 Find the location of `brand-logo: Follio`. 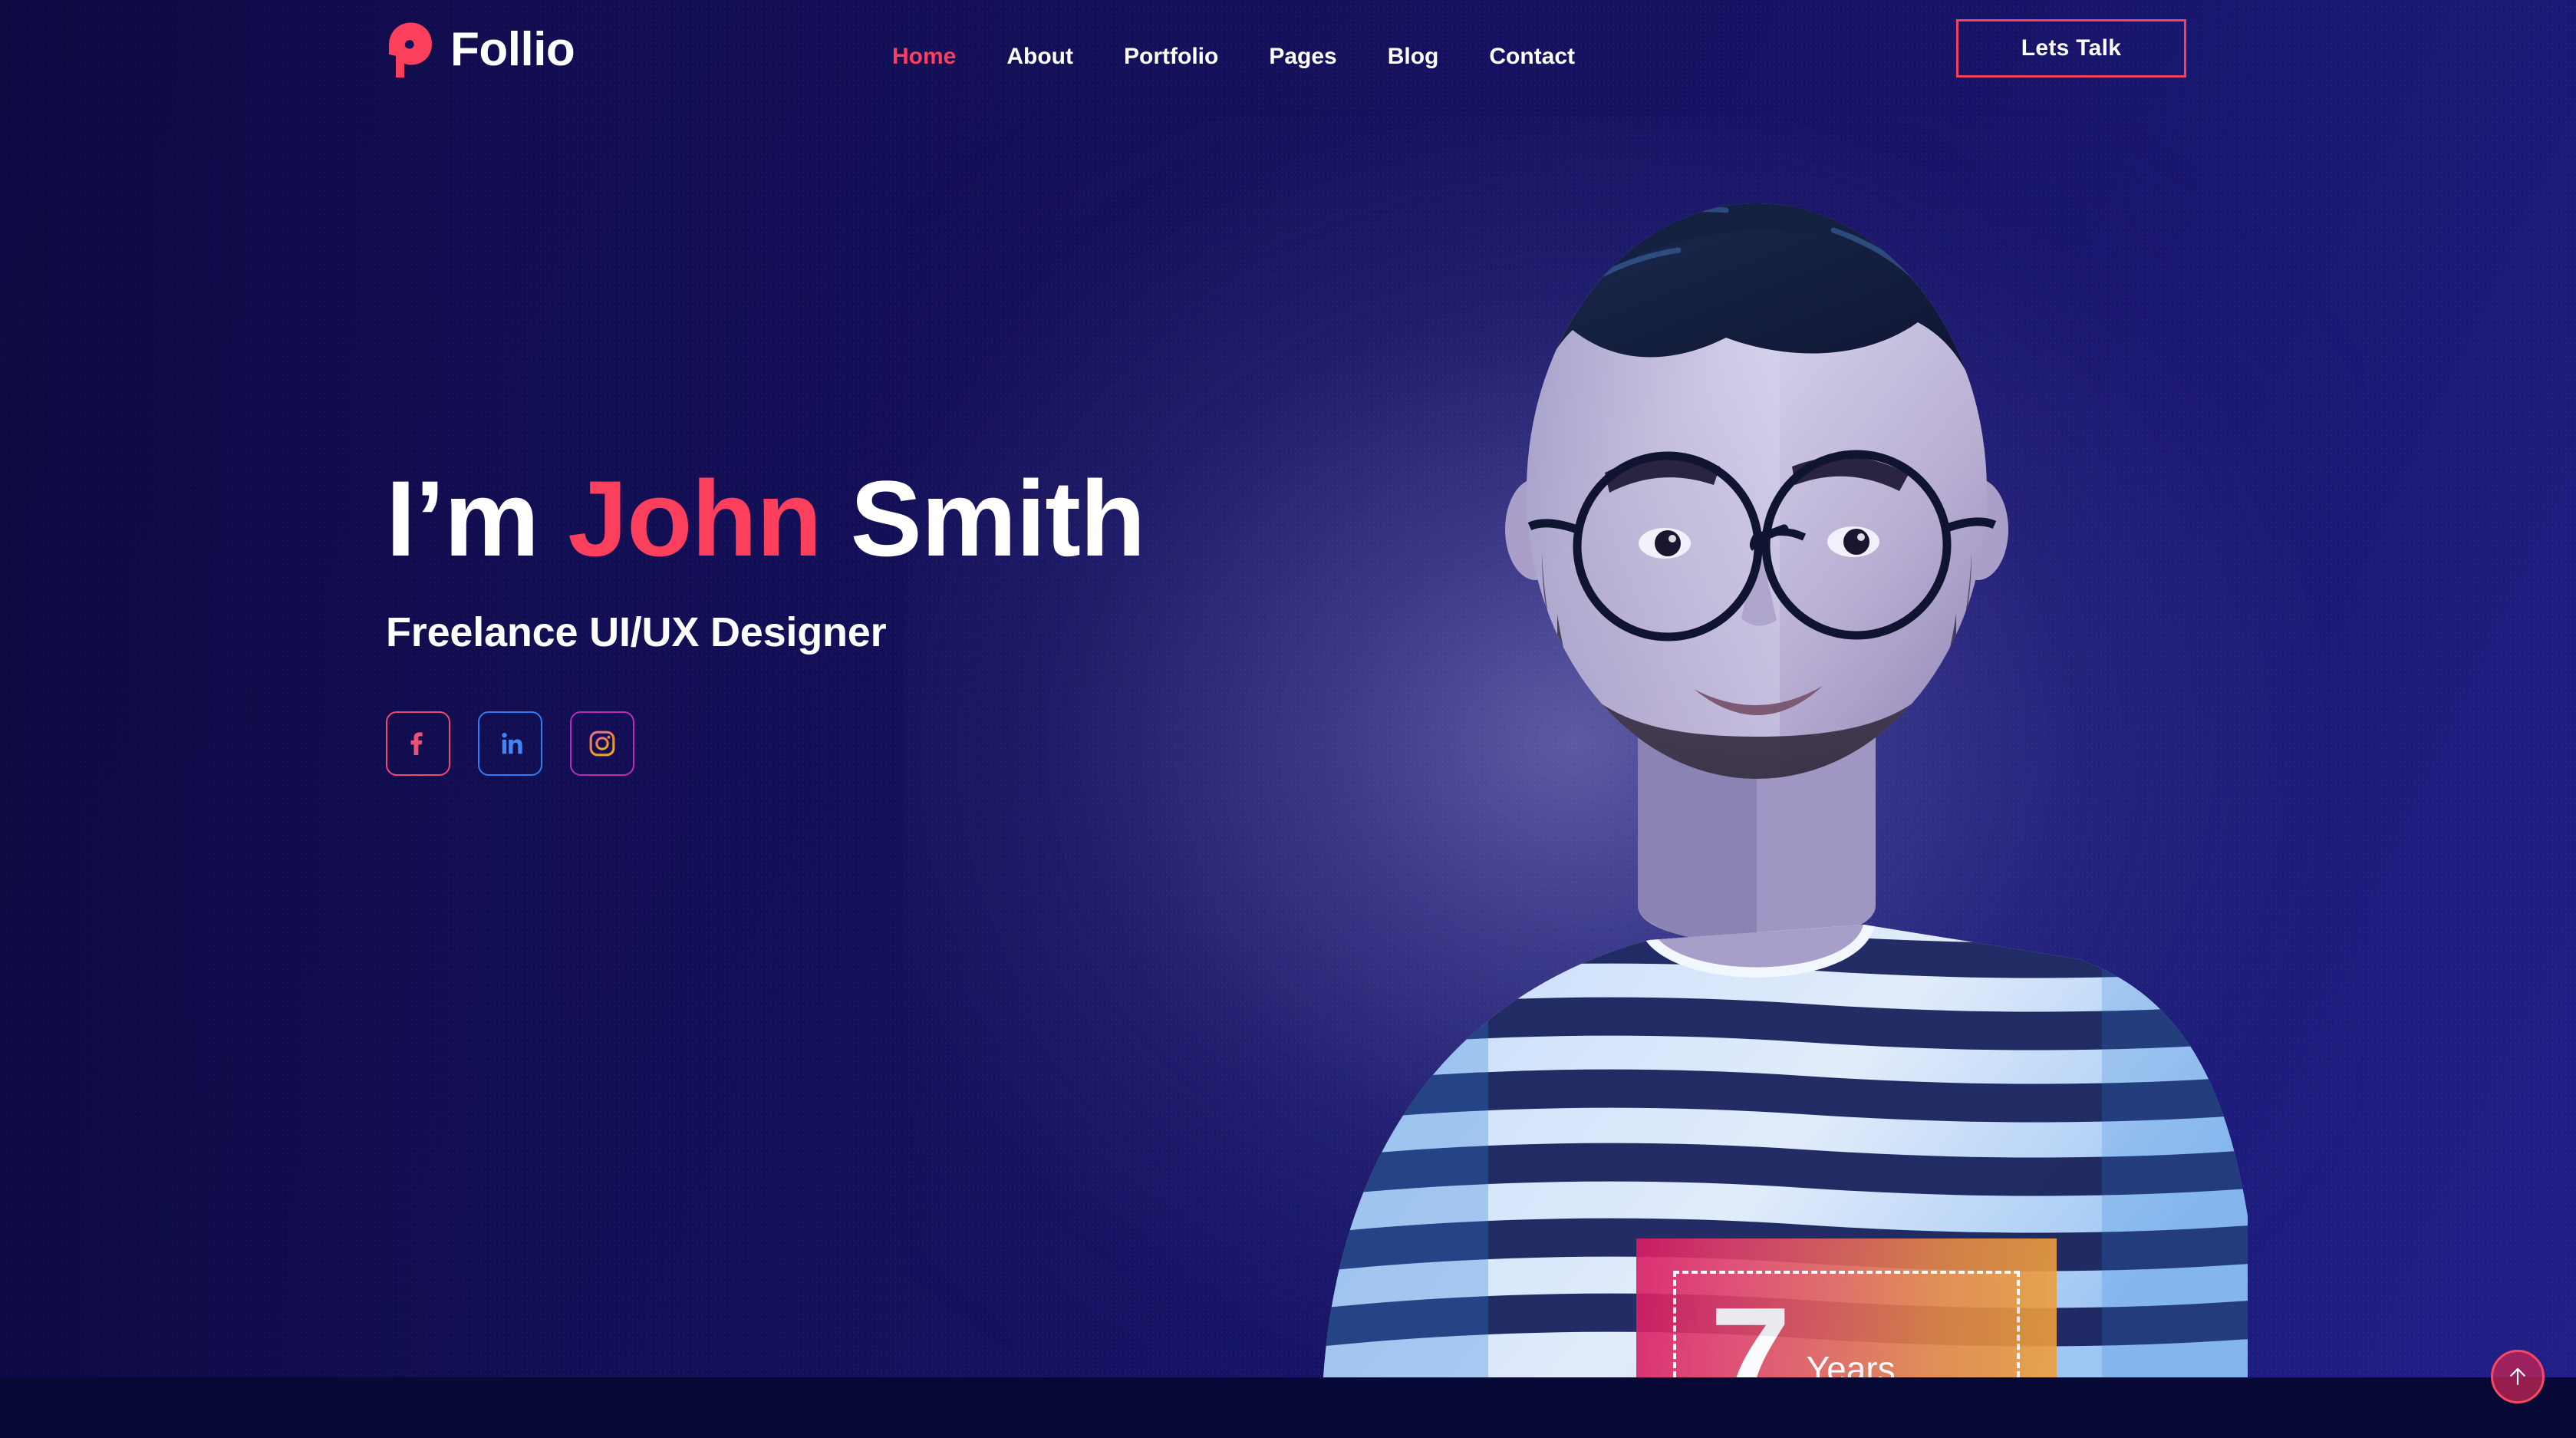

brand-logo: Follio is located at coordinates (480, 49).